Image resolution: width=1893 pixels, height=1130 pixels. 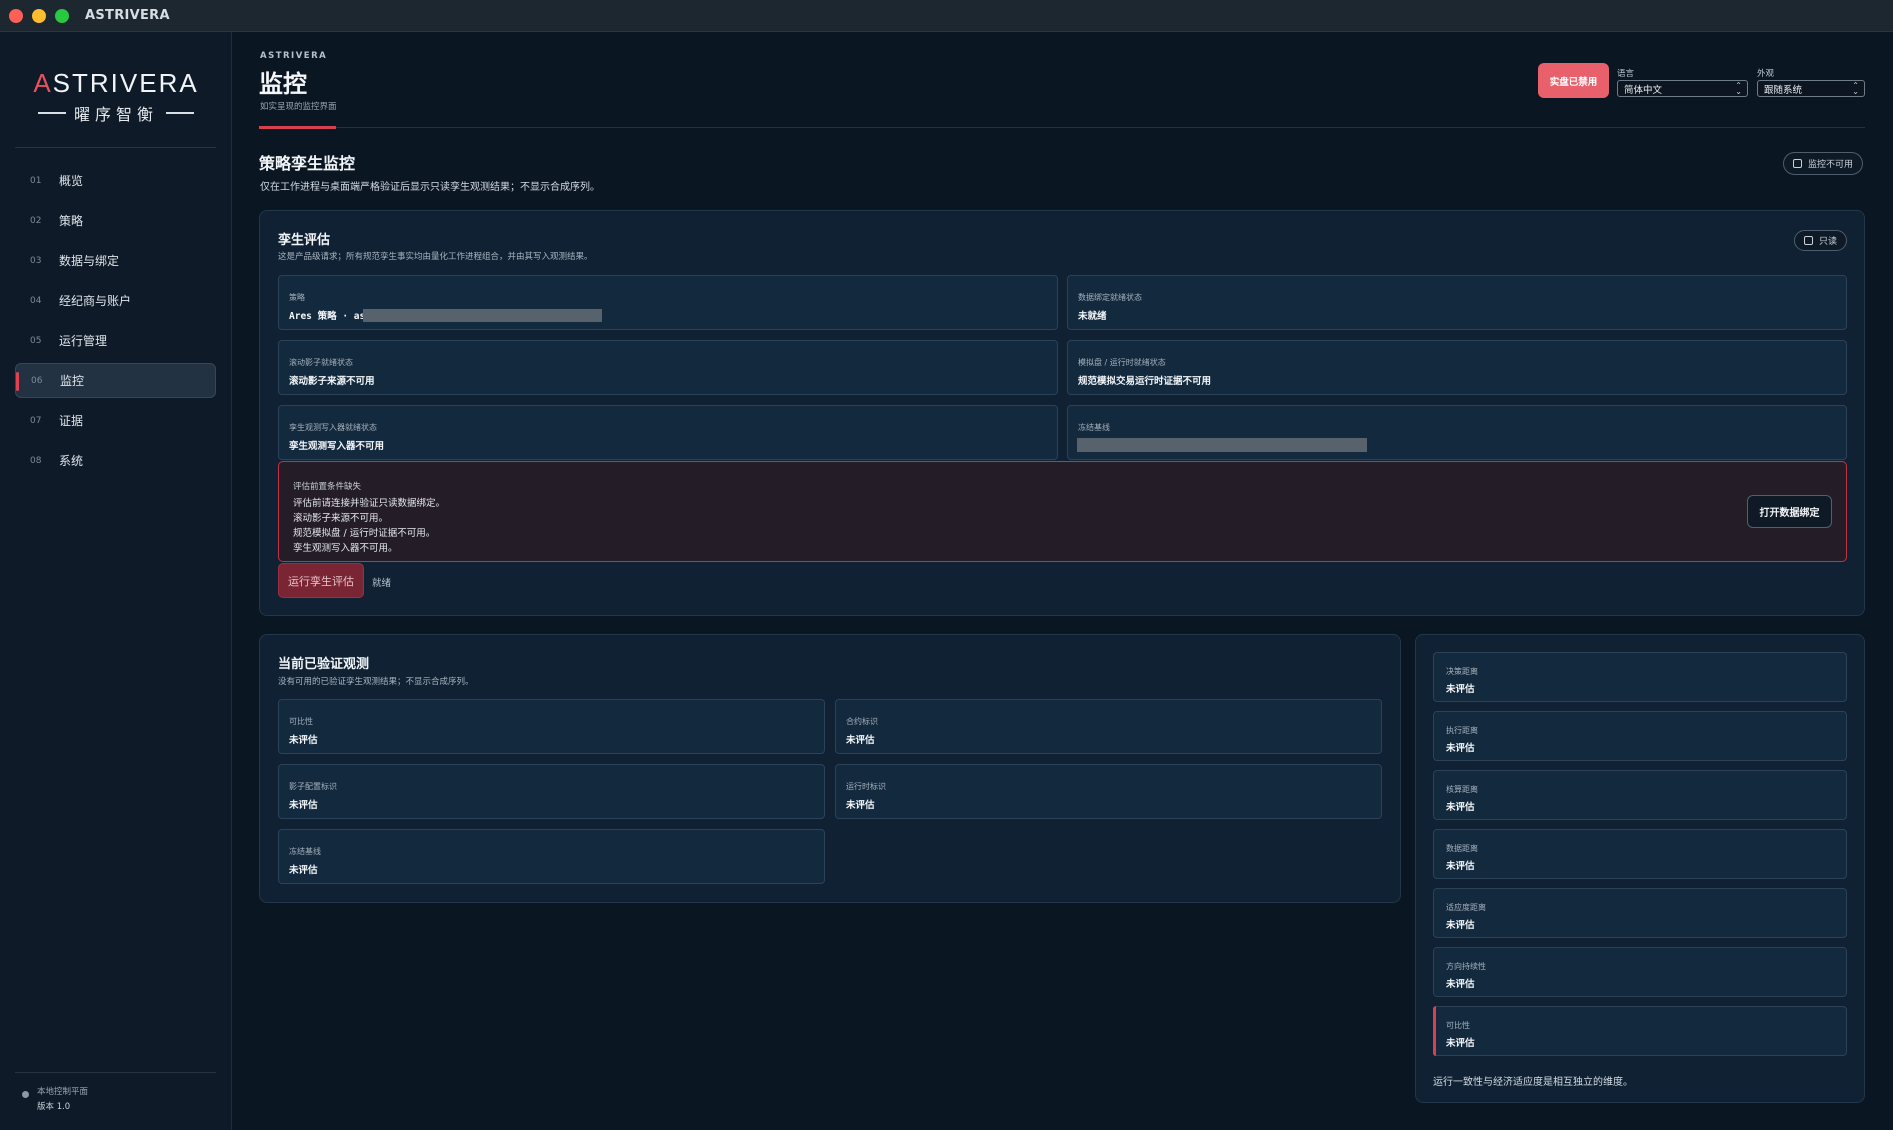 What do you see at coordinates (313, 786) in the screenshot?
I see `field-label: 影子配置标识` at bounding box center [313, 786].